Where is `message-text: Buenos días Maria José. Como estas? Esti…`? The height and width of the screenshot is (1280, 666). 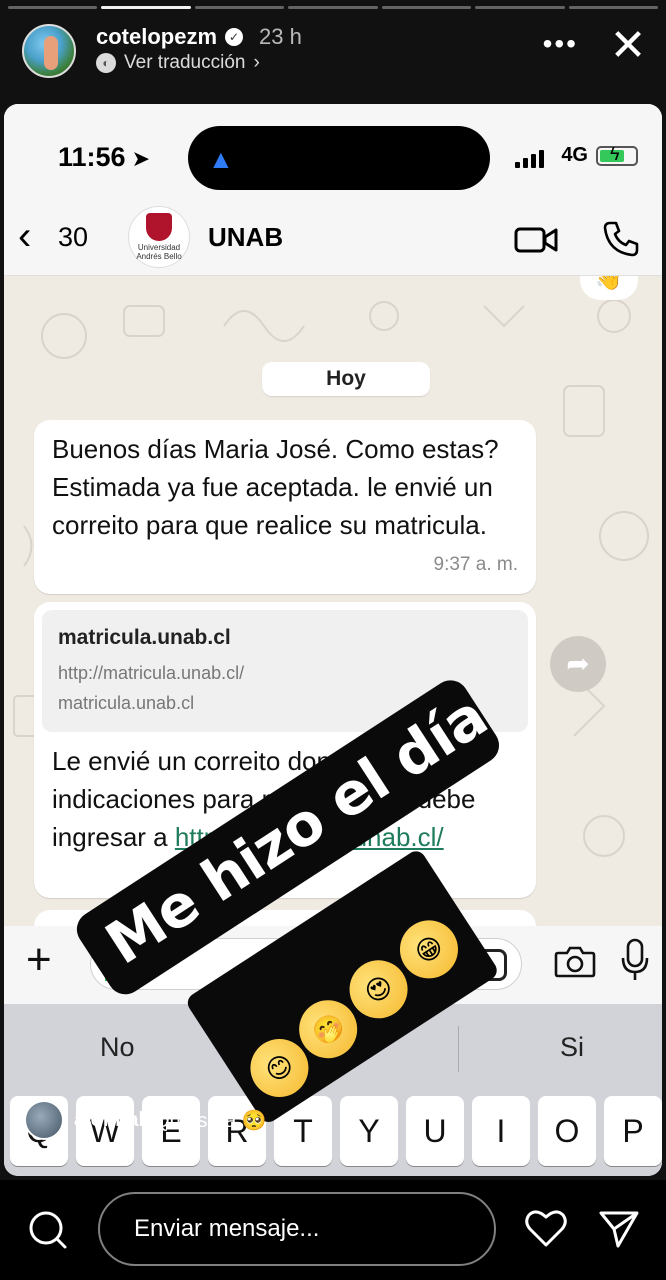
message-text: Buenos días Maria José. Como estas? Esti… is located at coordinates (275, 487).